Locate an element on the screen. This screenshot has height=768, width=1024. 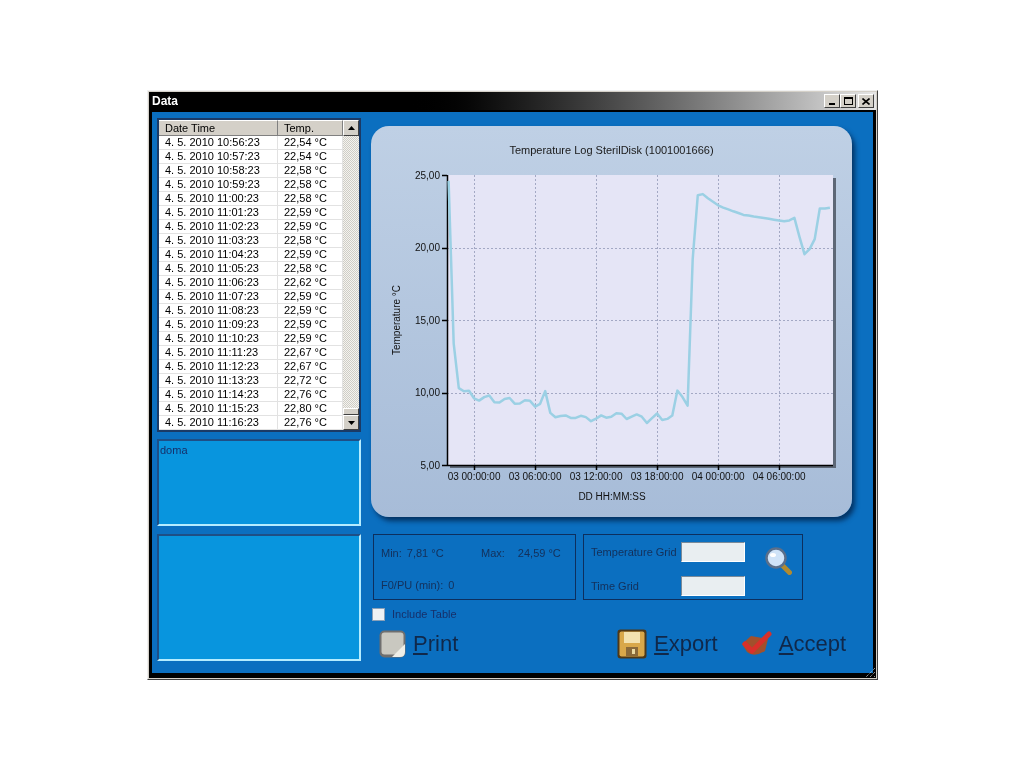
scroll-up-button is located at coordinates (351, 128).